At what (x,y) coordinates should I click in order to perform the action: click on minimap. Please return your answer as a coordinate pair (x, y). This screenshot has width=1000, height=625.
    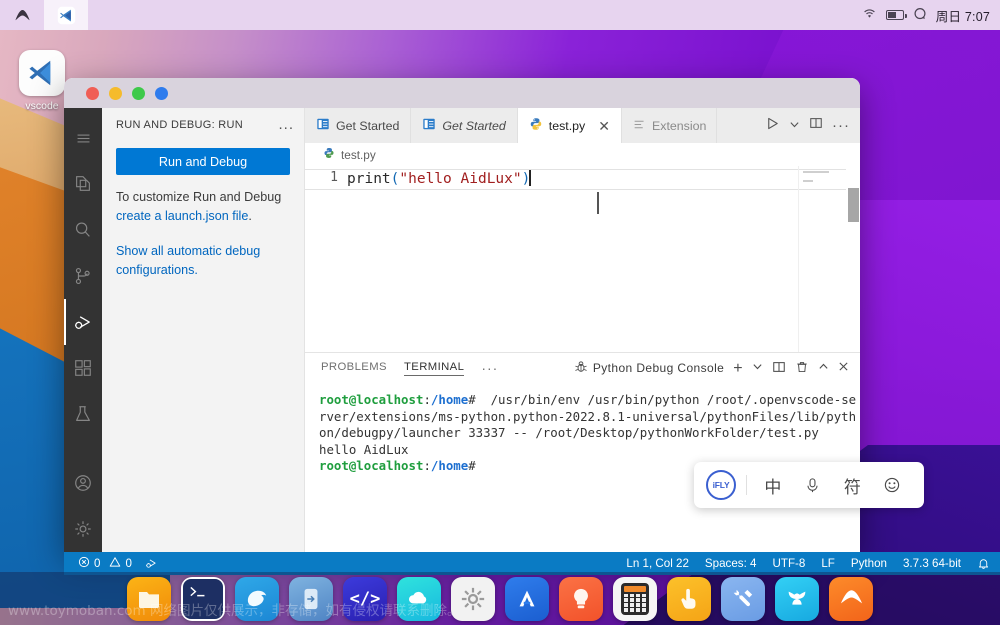
    Looking at the image, I should click on (822, 259).